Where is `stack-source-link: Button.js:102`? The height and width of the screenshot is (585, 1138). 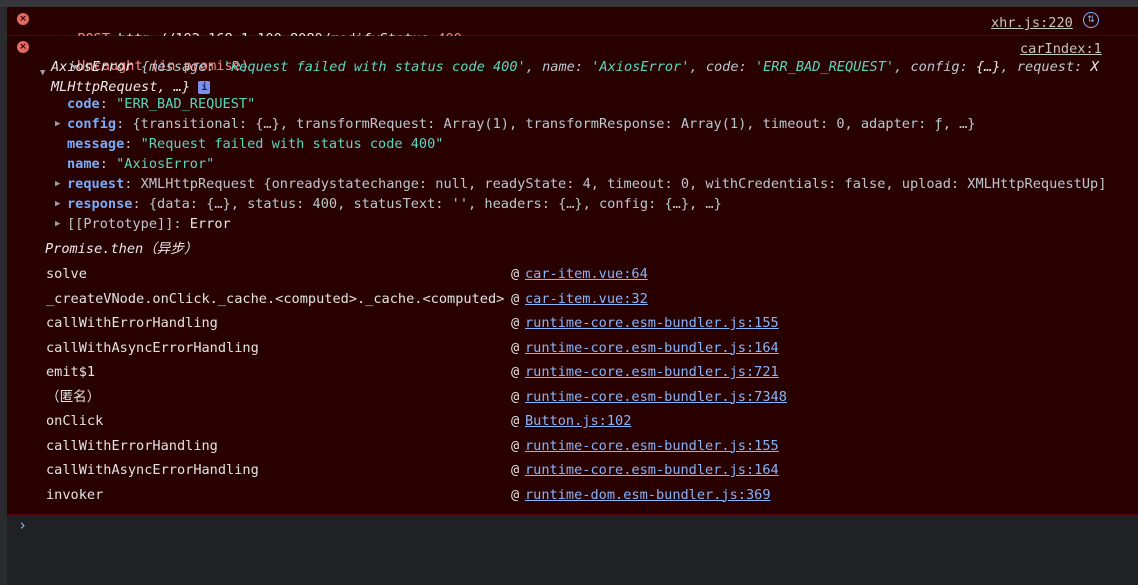
stack-source-link: Button.js:102 is located at coordinates (578, 421).